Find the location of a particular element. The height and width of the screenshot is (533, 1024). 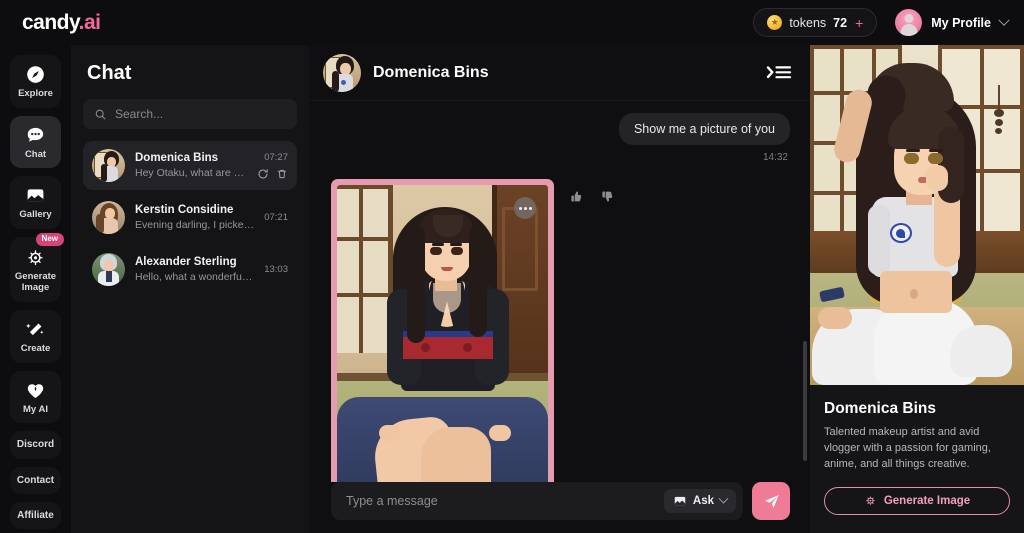

conversation-time: 07:27 is located at coordinates (276, 157).